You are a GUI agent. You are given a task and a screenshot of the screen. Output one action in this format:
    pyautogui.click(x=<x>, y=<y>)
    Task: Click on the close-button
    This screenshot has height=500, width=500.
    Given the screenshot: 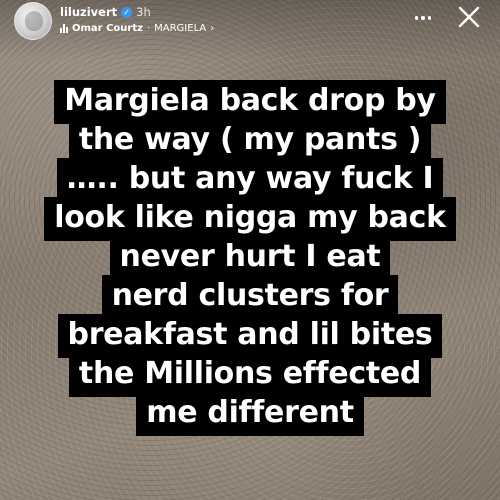 What is the action you would take?
    pyautogui.click(x=469, y=17)
    